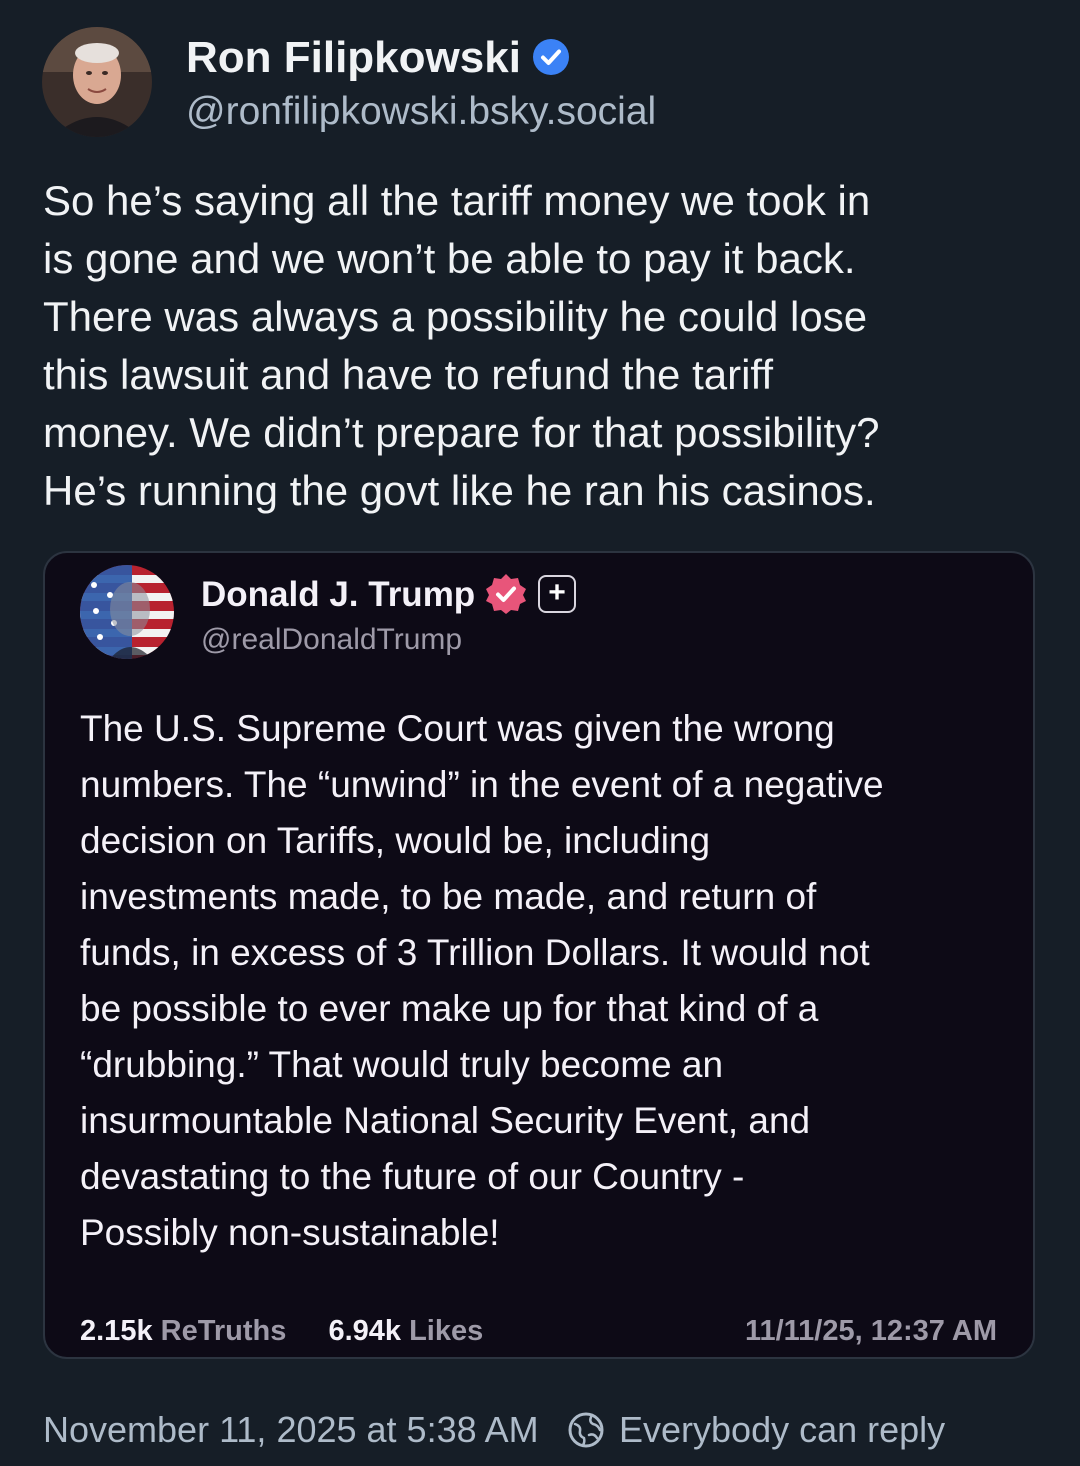 Image resolution: width=1080 pixels, height=1466 pixels. Describe the element at coordinates (365, 1331) in the screenshot. I see `likes-count: 6.94k` at that location.